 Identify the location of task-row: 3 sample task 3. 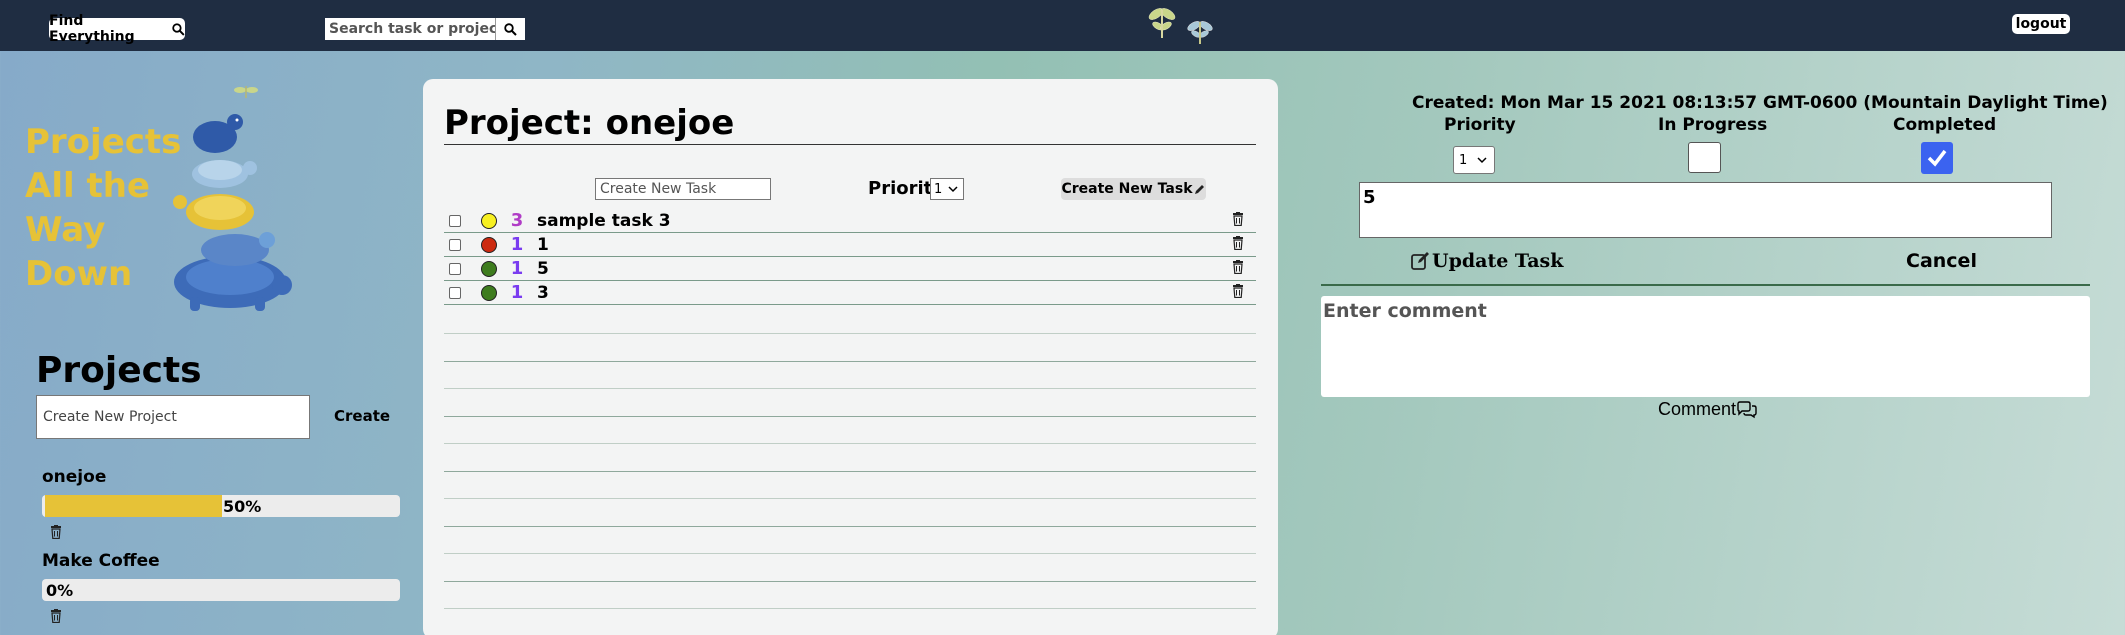
(850, 221).